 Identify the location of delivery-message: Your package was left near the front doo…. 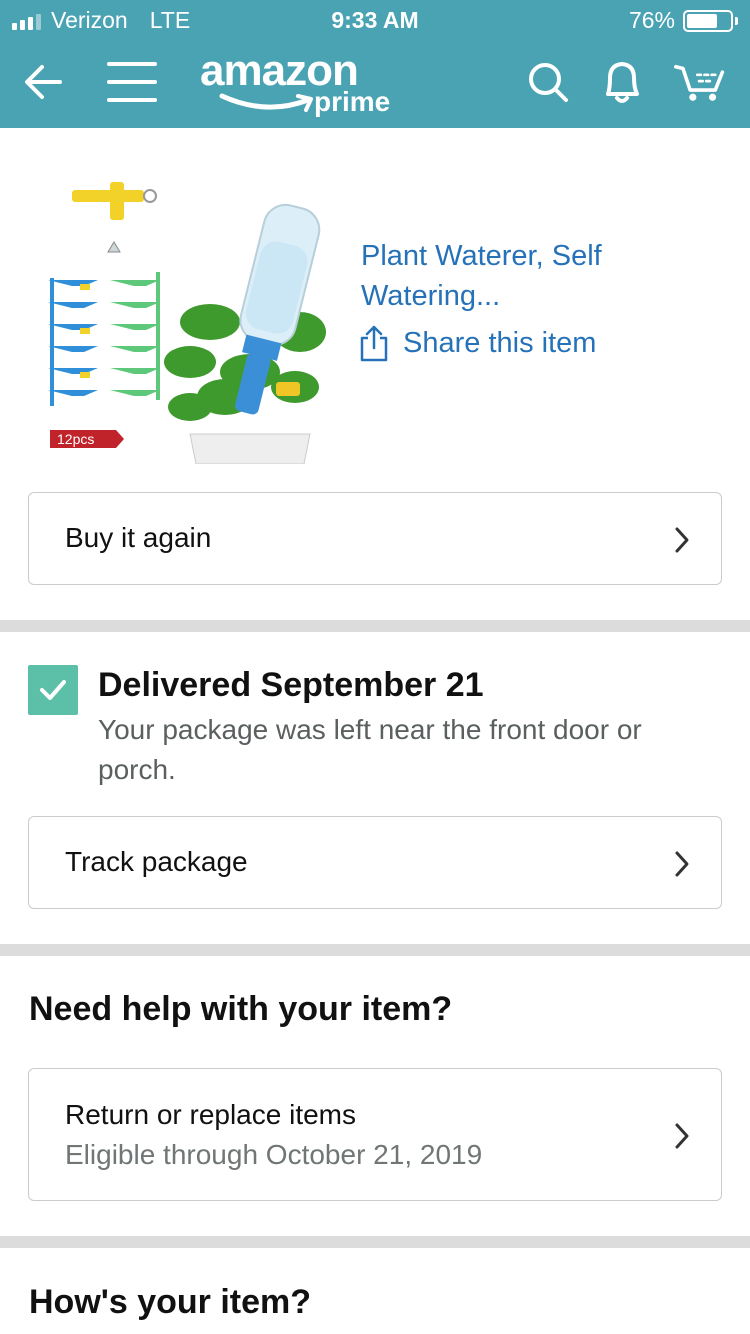
(370, 749).